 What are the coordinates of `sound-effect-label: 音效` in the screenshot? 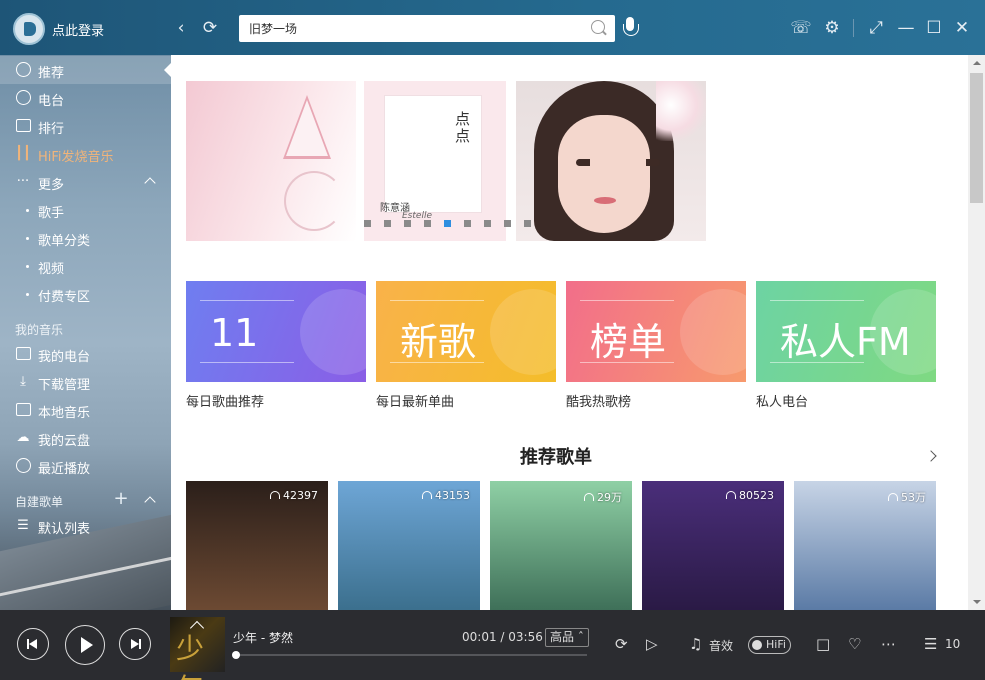 It's located at (721, 645).